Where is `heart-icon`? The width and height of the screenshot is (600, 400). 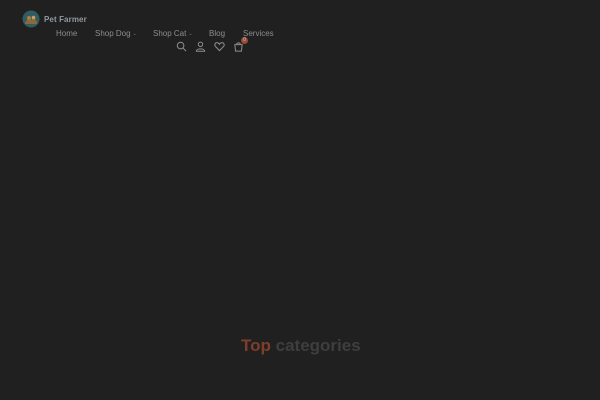 heart-icon is located at coordinates (219, 46).